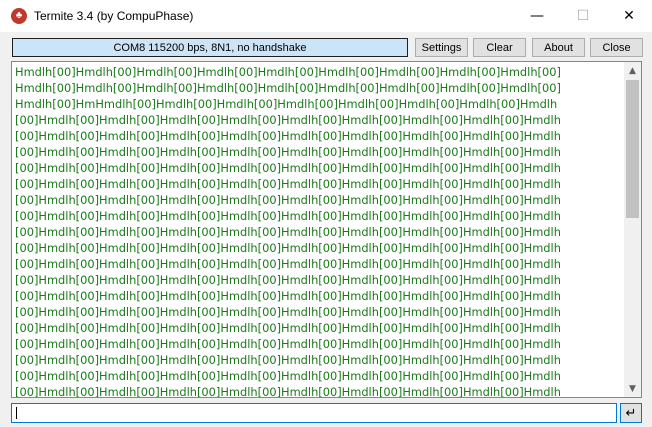  I want to click on send-input, so click(314, 413).